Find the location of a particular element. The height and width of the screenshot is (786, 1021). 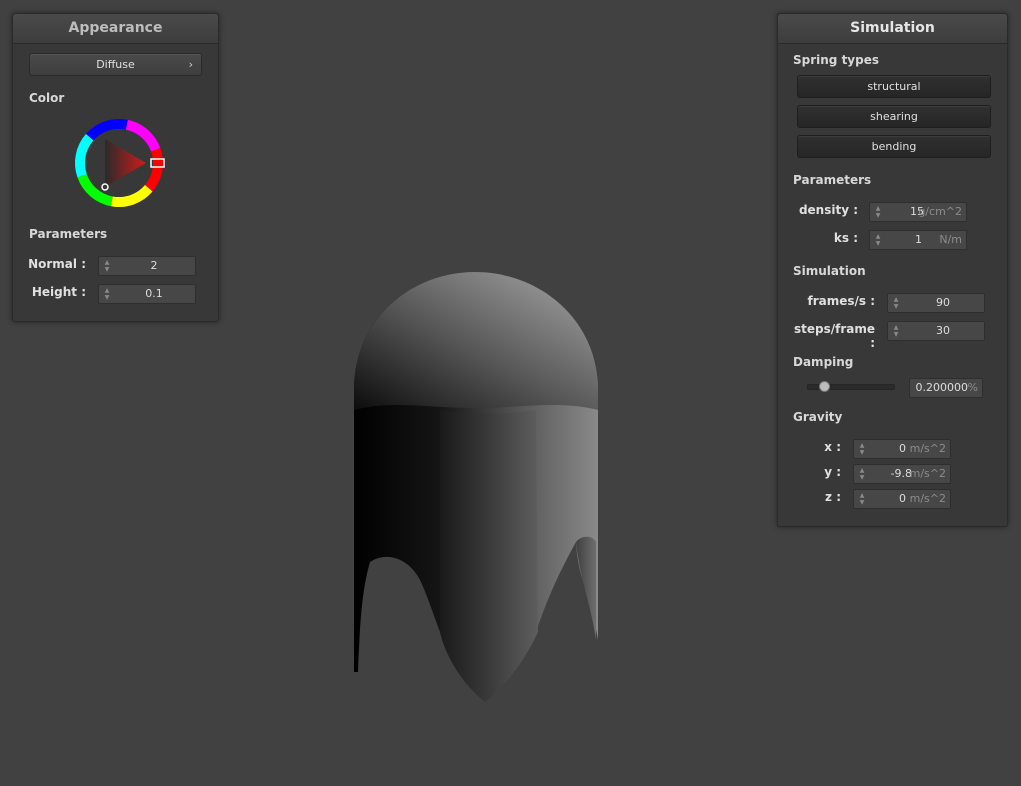

gravity-z-field: ▲ ▼ 0 m/s^2 is located at coordinates (902, 499).